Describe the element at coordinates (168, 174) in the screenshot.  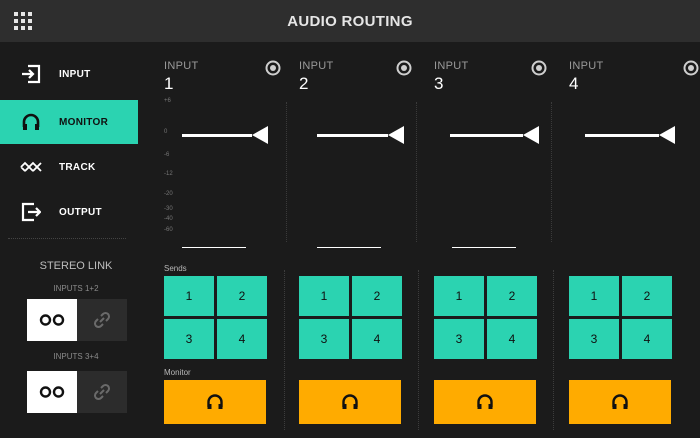
I see `scale-tick: -12` at that location.